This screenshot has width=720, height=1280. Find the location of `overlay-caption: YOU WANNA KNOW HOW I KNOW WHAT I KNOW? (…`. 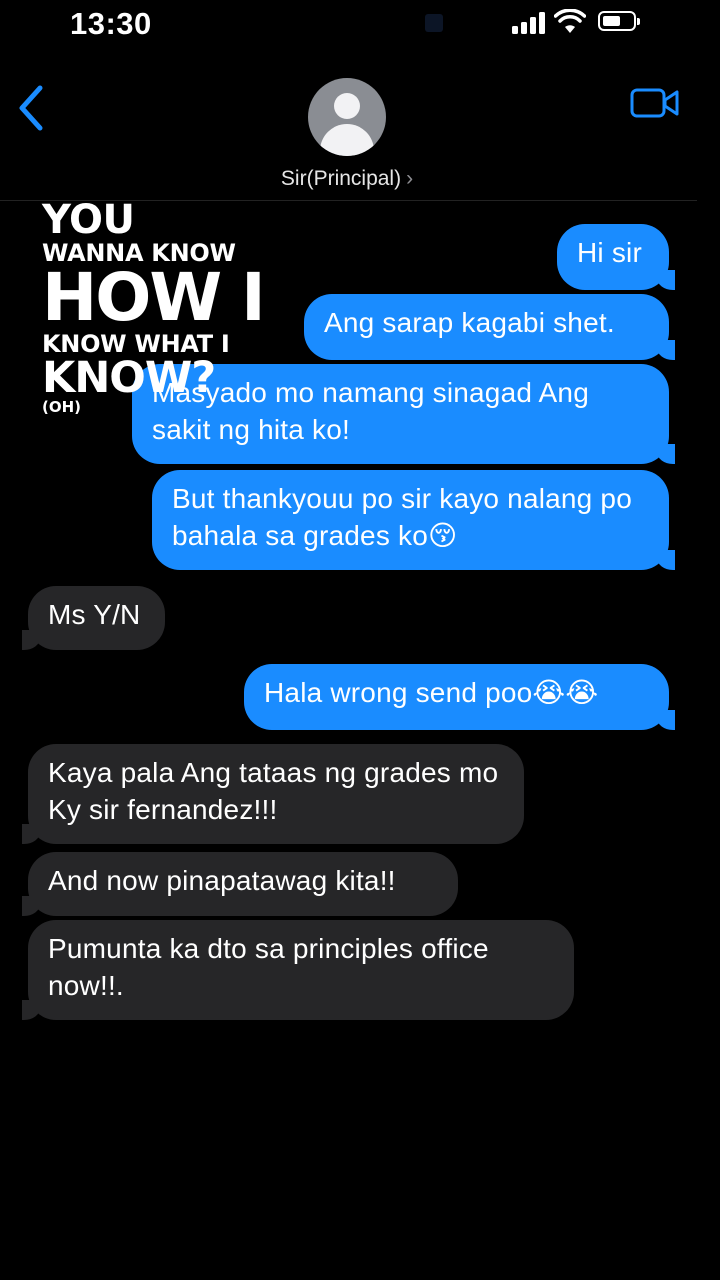

overlay-caption: YOU WANNA KNOW HOW I KNOW WHAT I KNOW? (… is located at coordinates (154, 306).